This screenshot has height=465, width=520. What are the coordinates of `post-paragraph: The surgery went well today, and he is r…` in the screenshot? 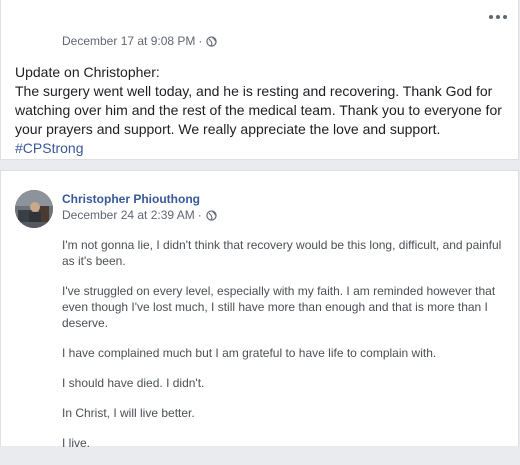 It's located at (258, 110).